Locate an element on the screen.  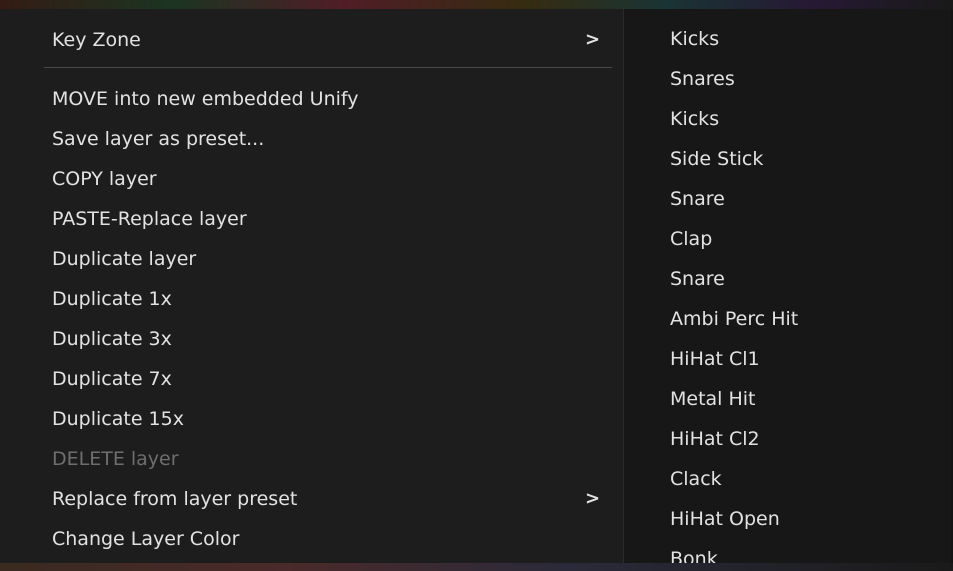
menu-item-duplicate-7x: Duplicate 7x is located at coordinates (312, 379).